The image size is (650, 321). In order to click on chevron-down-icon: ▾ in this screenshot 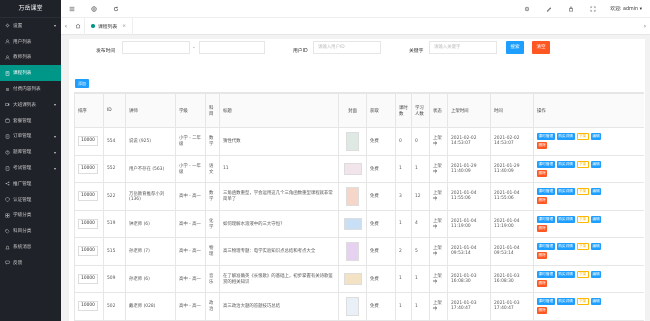, I will do `click(54, 168)`.